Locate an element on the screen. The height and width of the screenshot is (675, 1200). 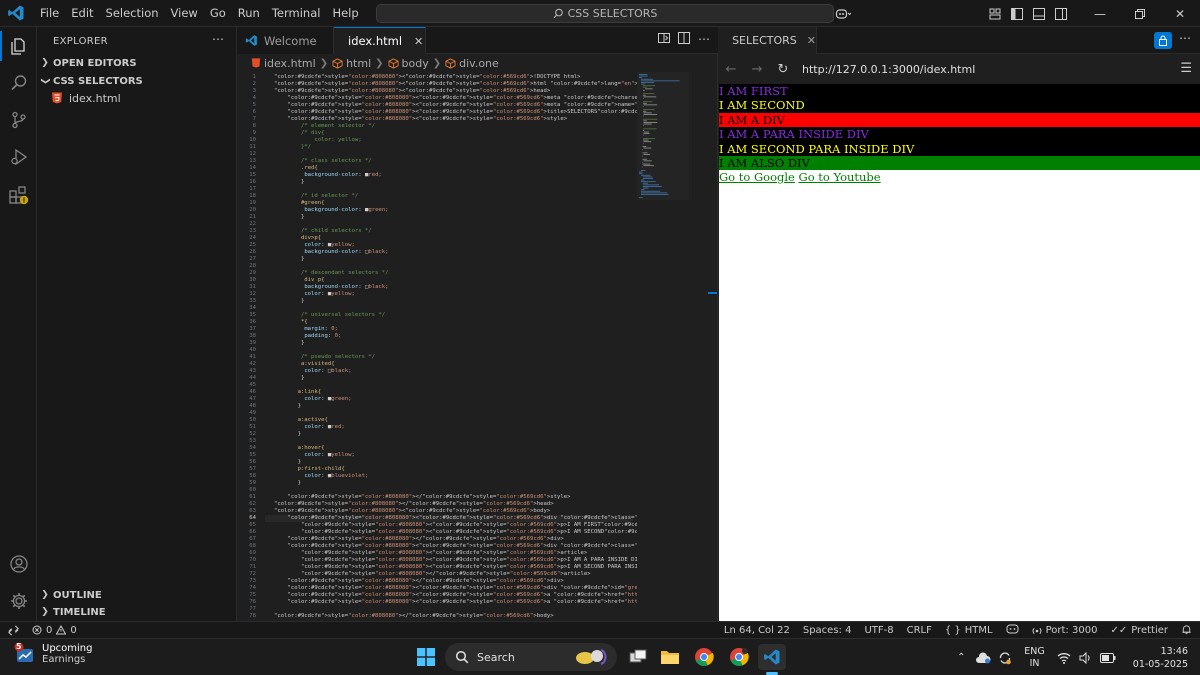
reload-icon: ↻ is located at coordinates (783, 69).